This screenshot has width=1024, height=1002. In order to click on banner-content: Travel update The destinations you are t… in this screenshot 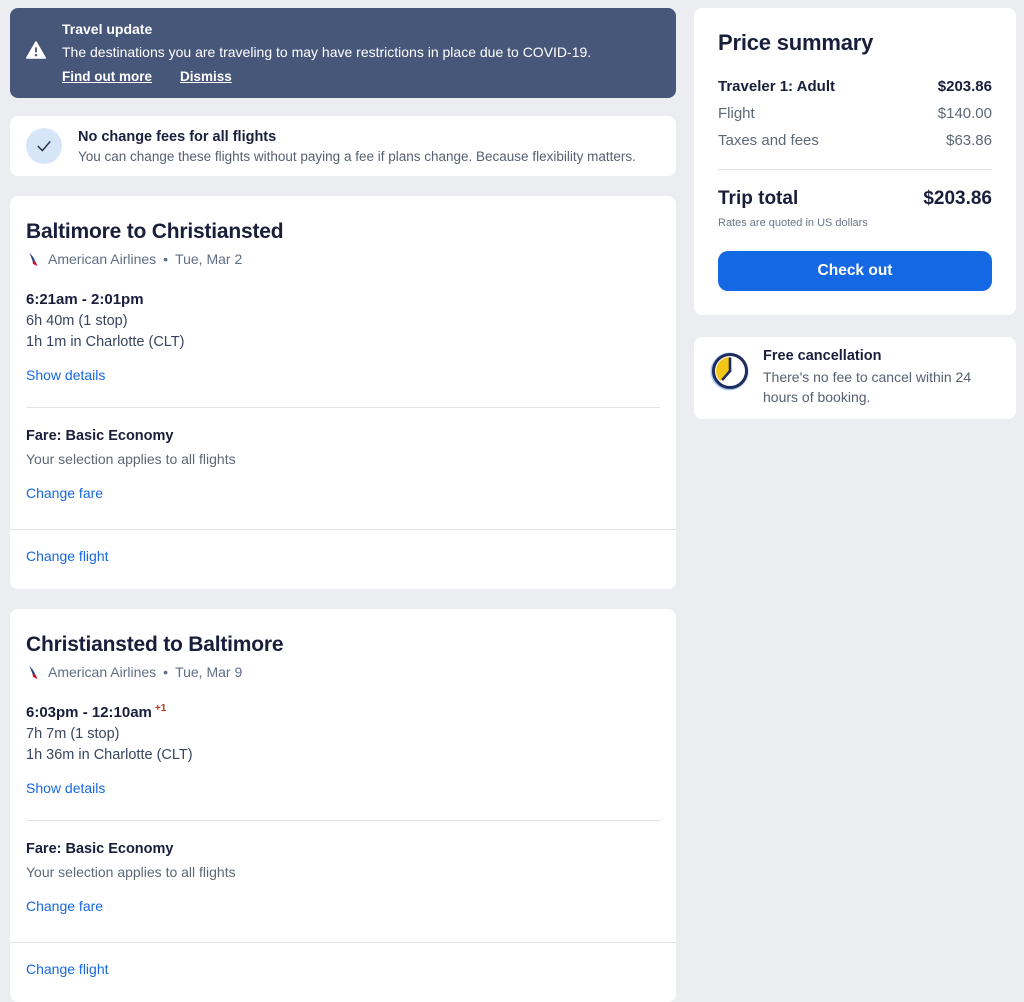, I will do `click(326, 52)`.